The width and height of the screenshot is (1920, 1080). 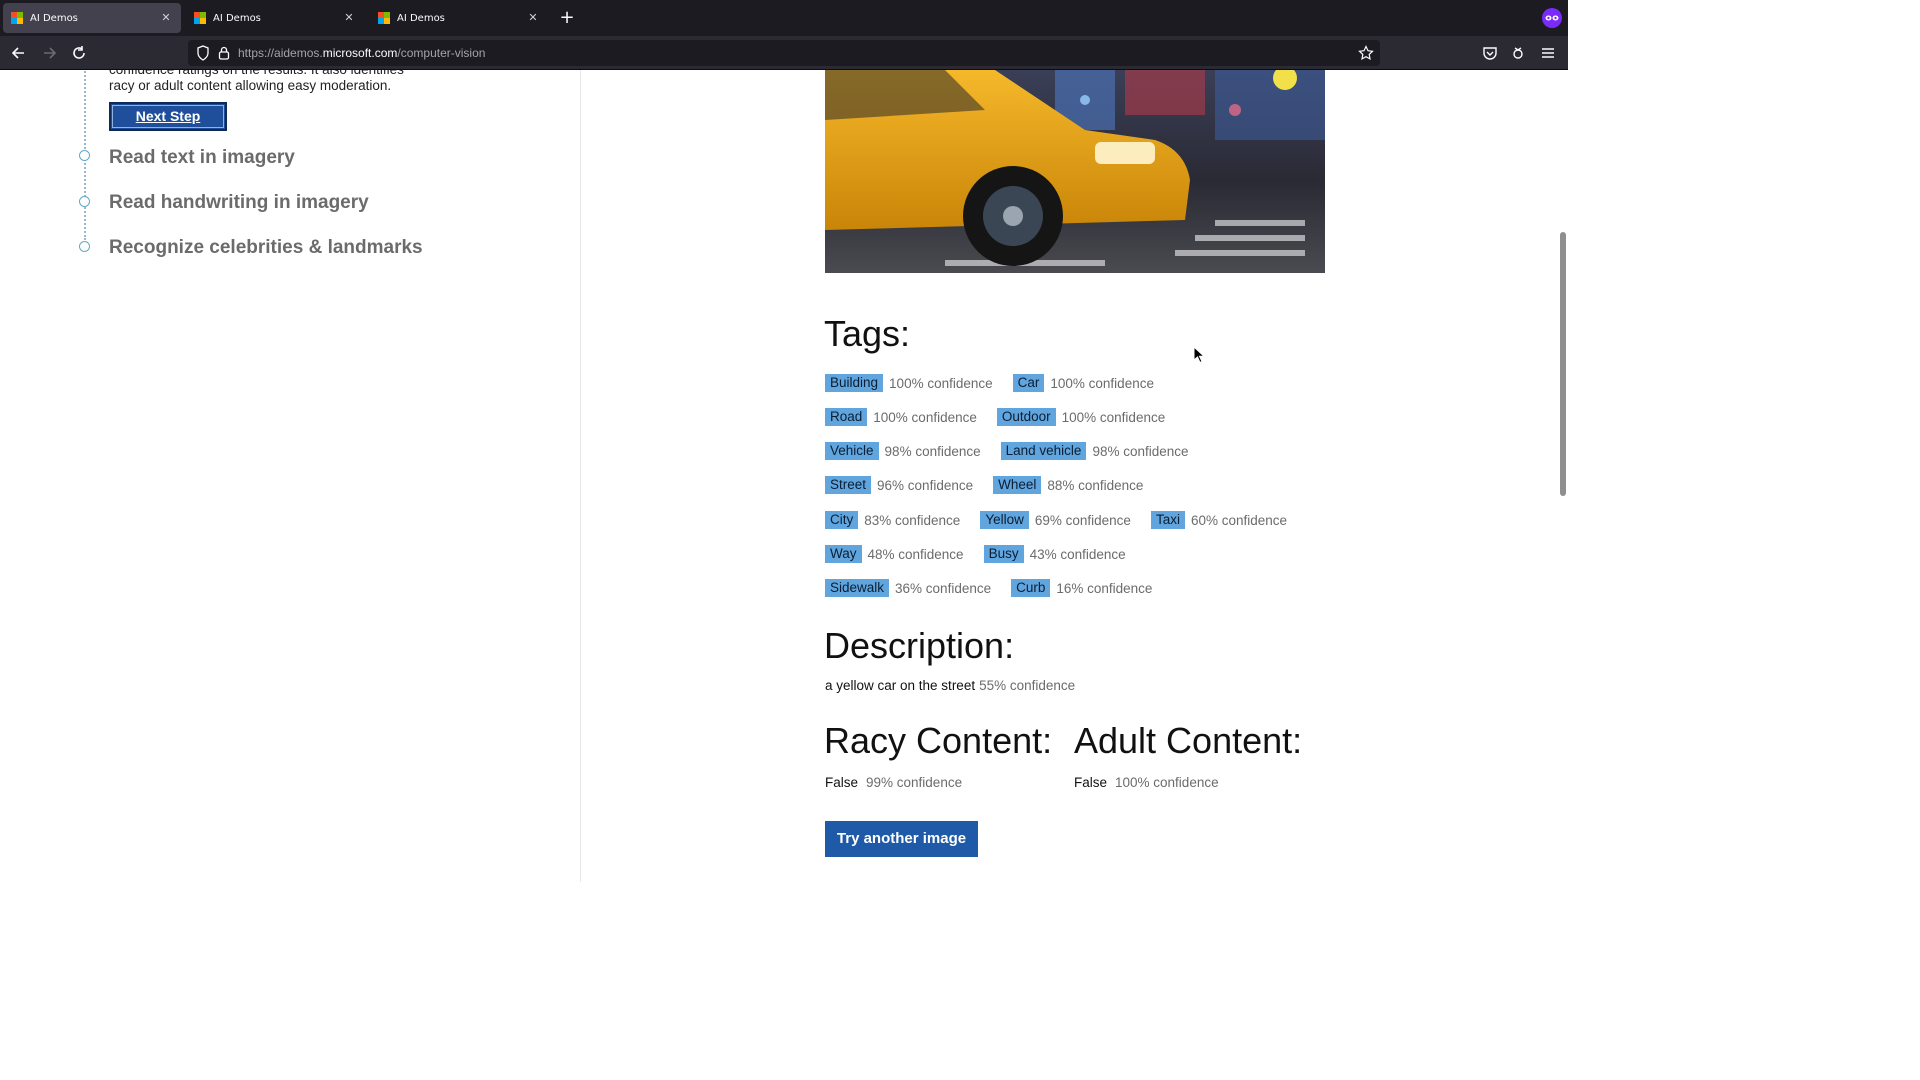 What do you see at coordinates (239, 203) in the screenshot?
I see `step-read-handwriting: Read handwriting in imagery` at bounding box center [239, 203].